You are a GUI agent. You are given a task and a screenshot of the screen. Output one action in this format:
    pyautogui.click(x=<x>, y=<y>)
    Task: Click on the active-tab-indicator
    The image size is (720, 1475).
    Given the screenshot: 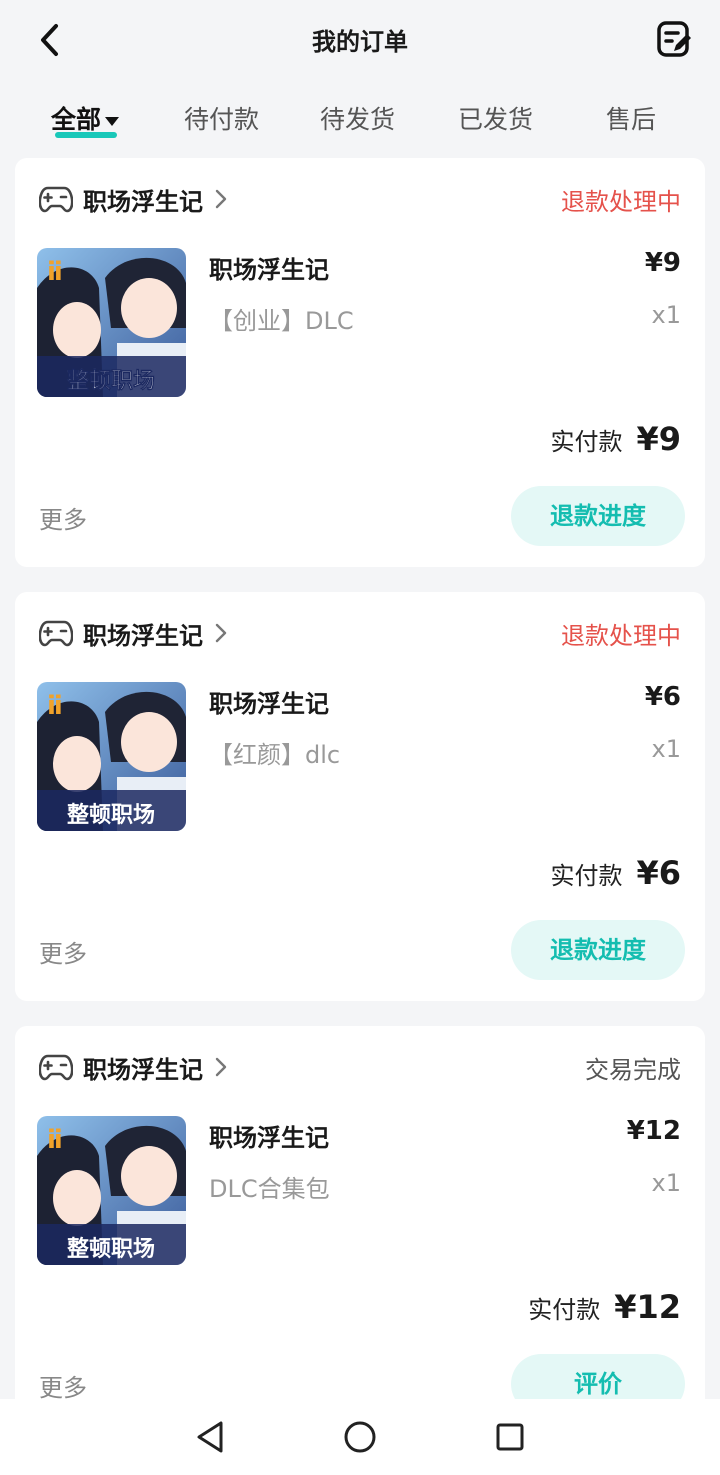 What is the action you would take?
    pyautogui.click(x=86, y=135)
    